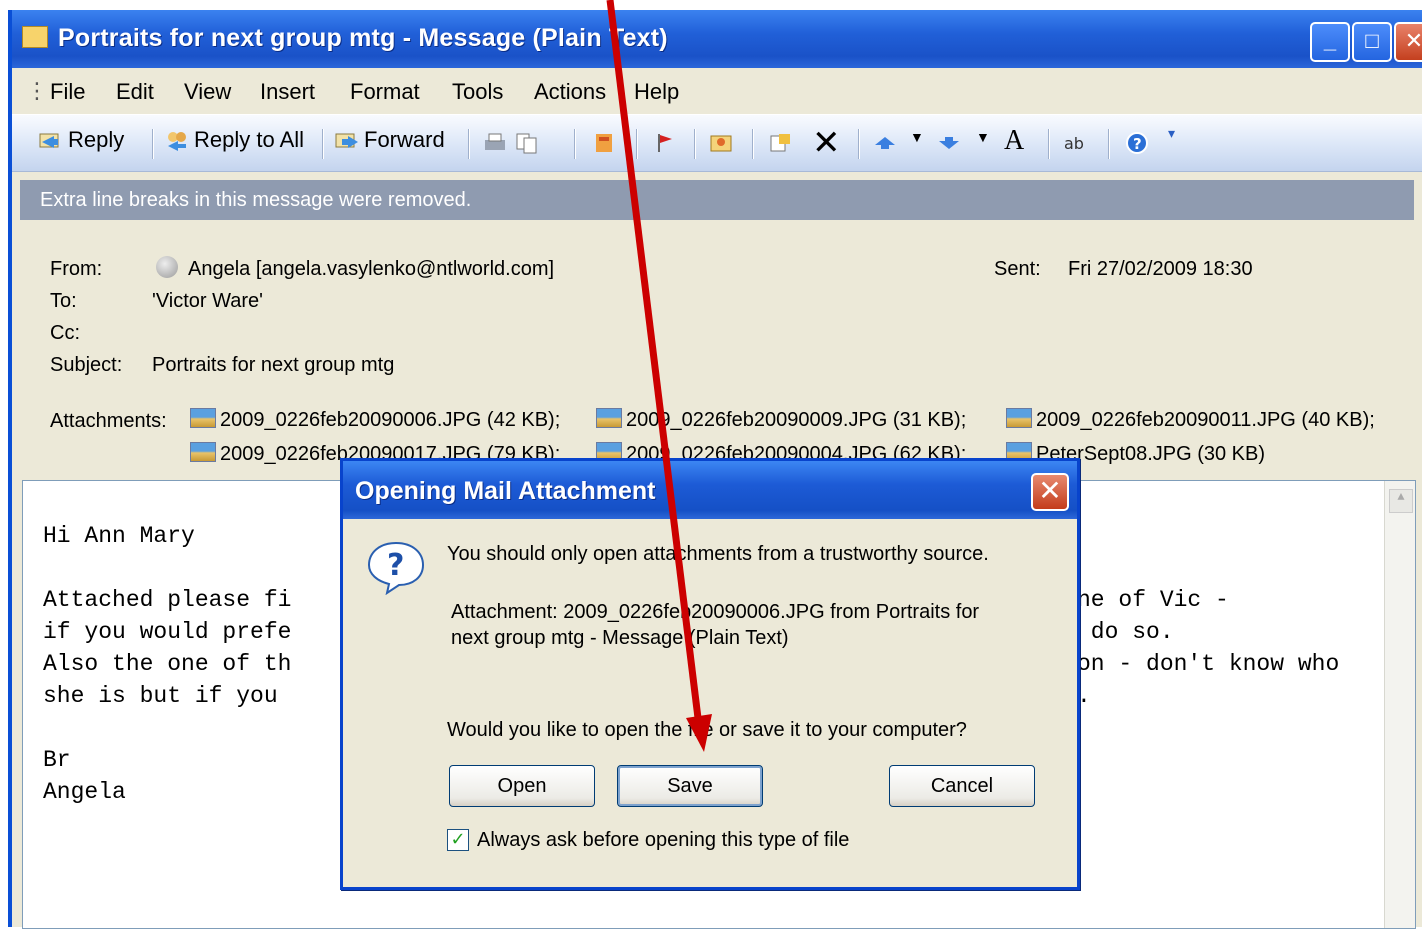  I want to click on menu-insert: Insert, so click(287, 92).